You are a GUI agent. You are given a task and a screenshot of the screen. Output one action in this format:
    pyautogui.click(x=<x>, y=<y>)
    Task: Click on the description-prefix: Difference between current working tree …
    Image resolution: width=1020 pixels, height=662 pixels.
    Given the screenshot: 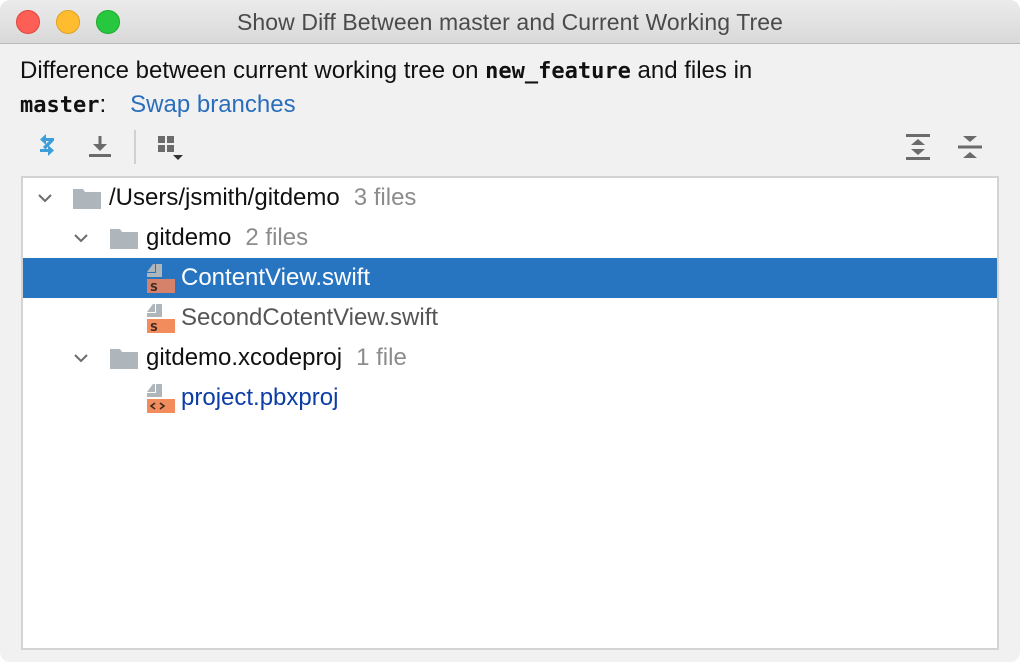 What is the action you would take?
    pyautogui.click(x=253, y=70)
    